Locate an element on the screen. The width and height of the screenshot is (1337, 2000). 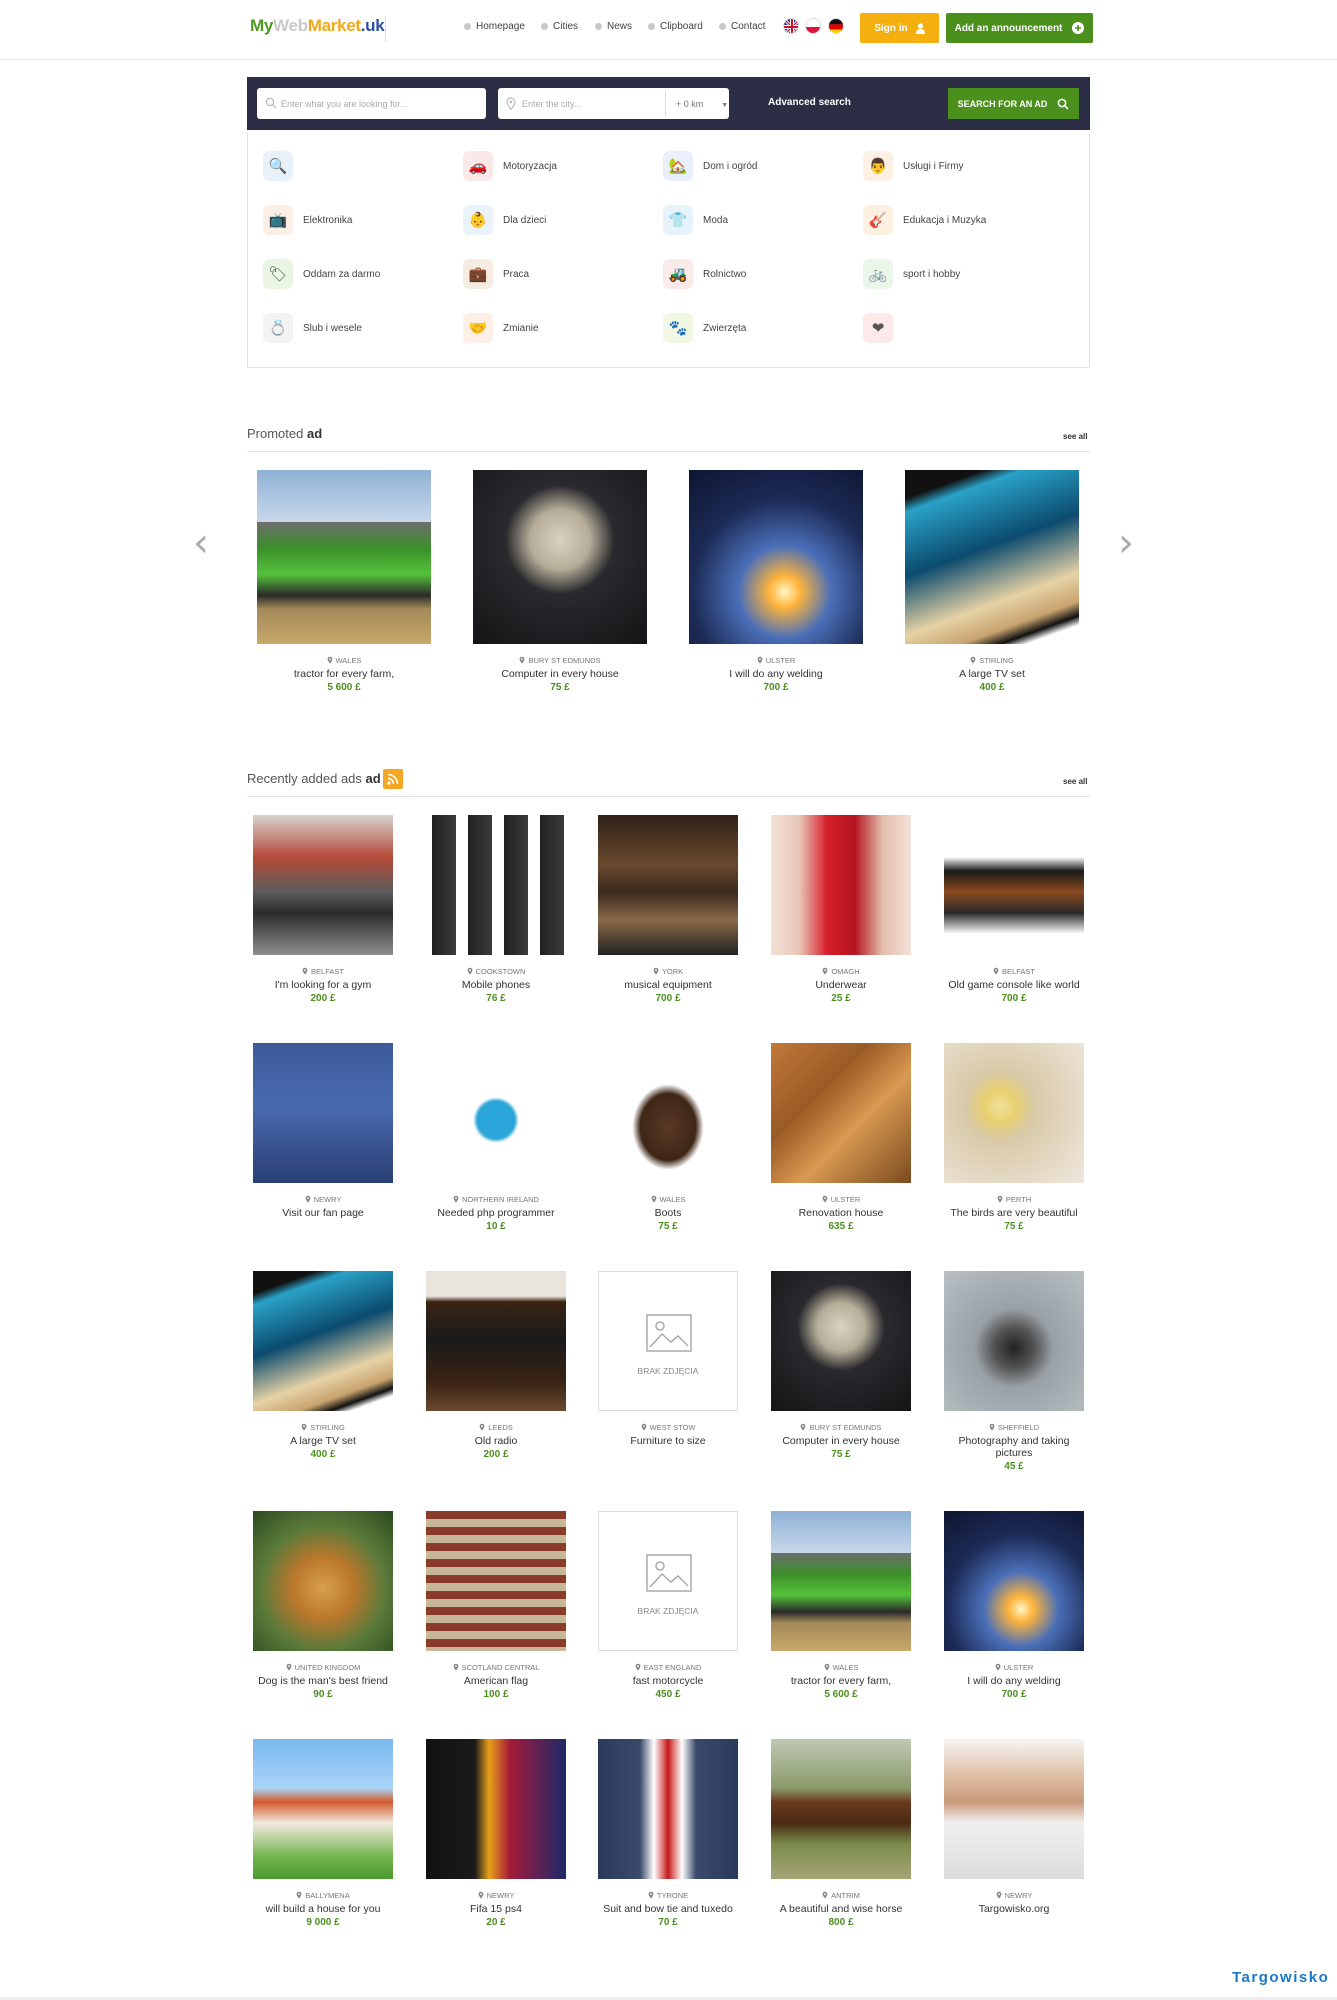
category-item: 🎸 Edukacja i Muzyka is located at coordinates (924, 220).